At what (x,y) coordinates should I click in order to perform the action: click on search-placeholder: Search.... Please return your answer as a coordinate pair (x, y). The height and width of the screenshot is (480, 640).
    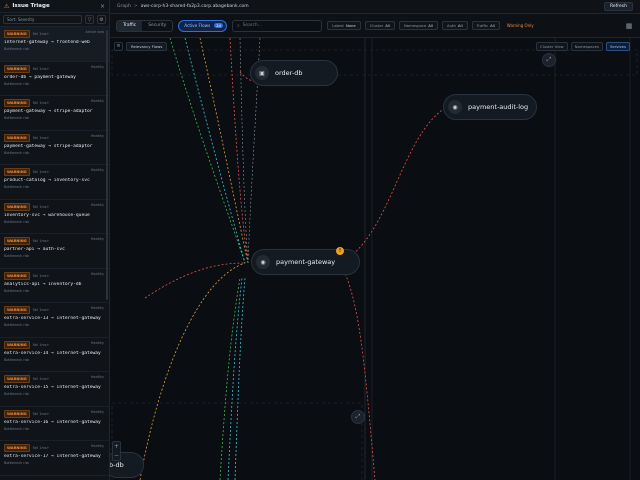
    Looking at the image, I should click on (252, 25).